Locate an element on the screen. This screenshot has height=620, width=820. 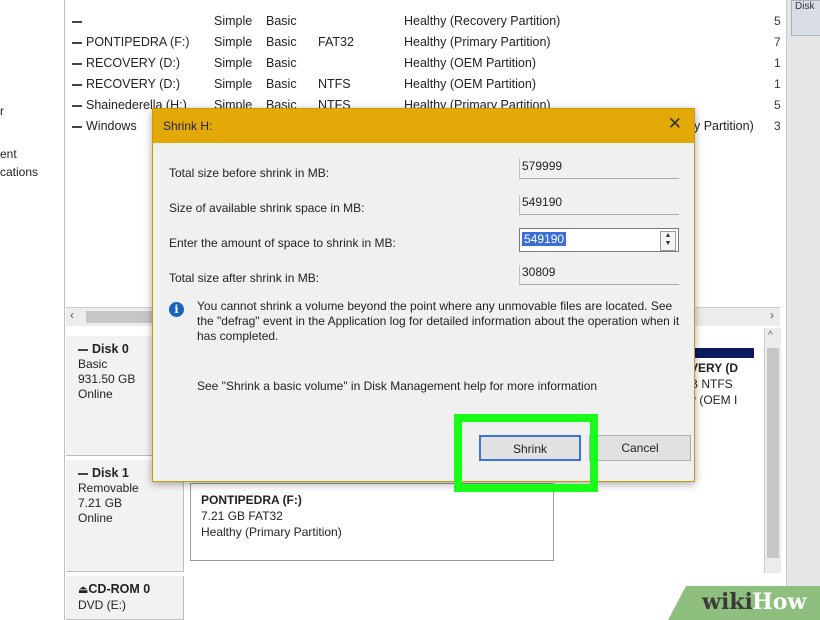
size-before-value: 579999 is located at coordinates (599, 169).